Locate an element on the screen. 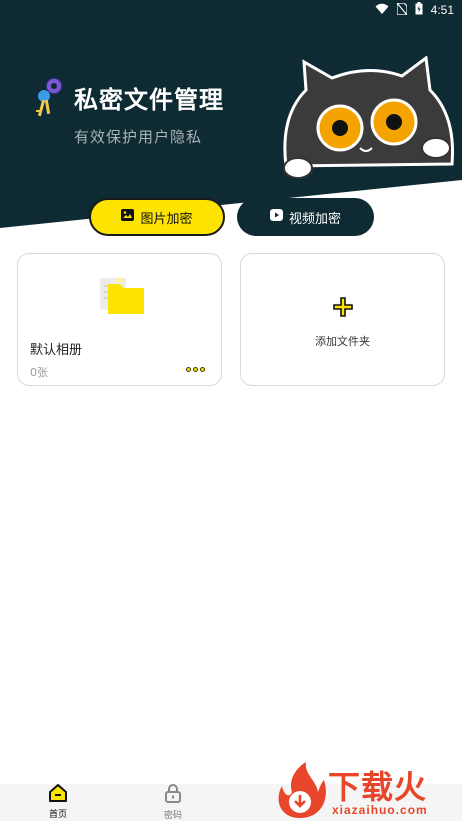 This screenshot has height=821, width=462. video-encrypt-label: 视频加密 is located at coordinates (314, 219).